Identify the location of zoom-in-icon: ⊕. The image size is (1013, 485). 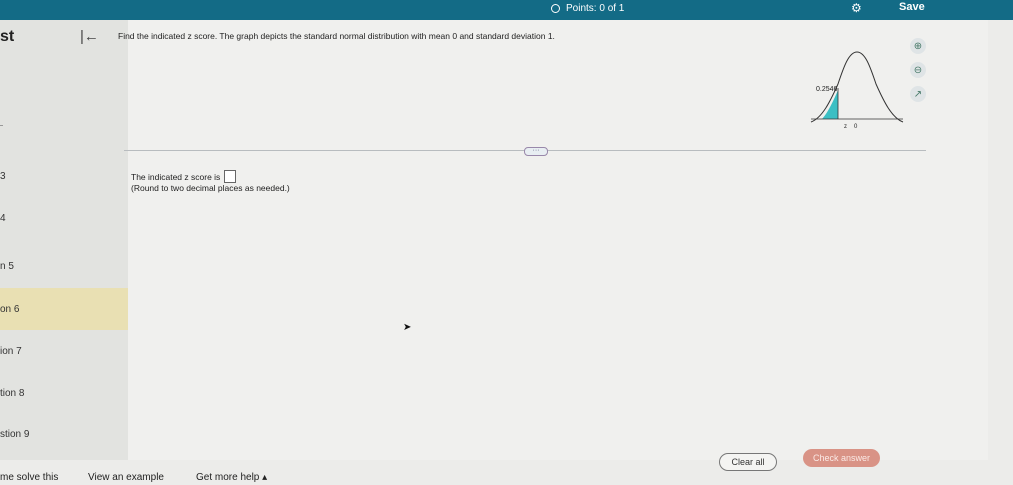
(918, 46).